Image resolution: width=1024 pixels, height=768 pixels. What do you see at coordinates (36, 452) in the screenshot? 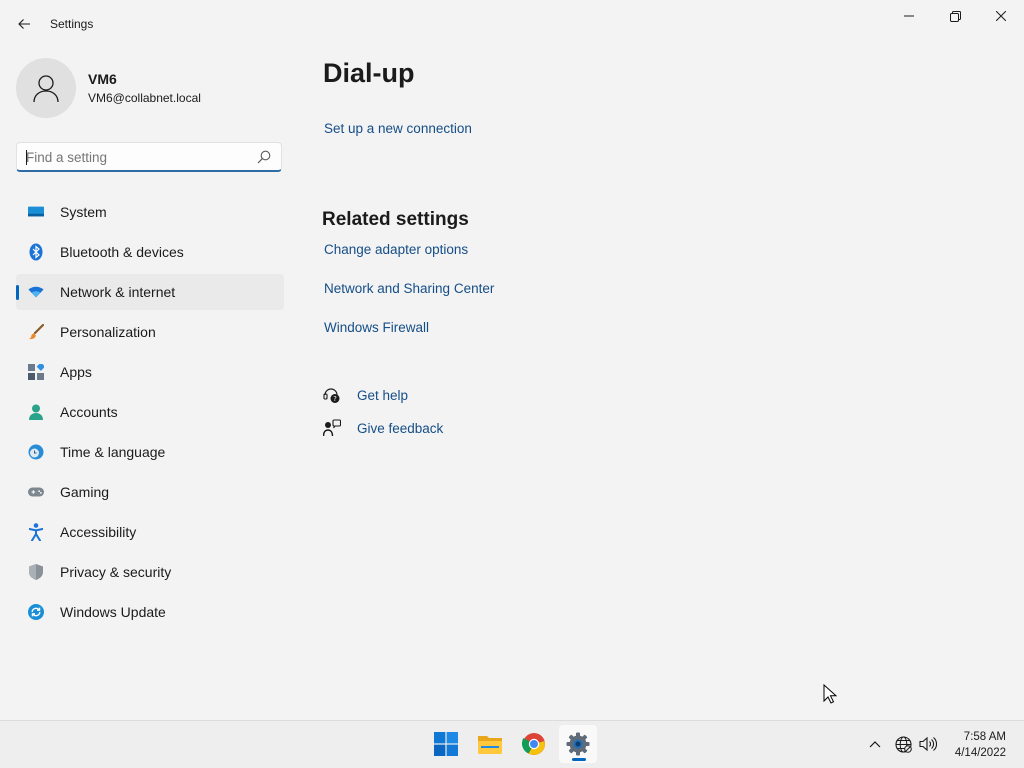
I see `globe-clock-icon` at bounding box center [36, 452].